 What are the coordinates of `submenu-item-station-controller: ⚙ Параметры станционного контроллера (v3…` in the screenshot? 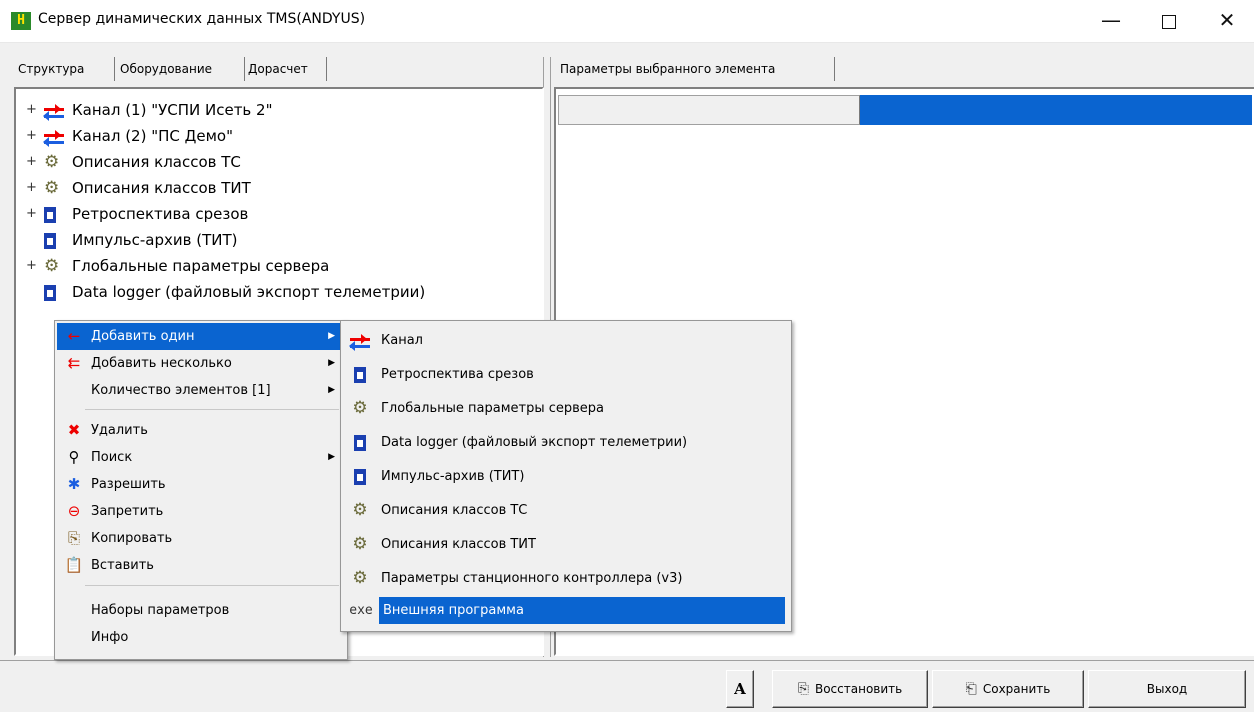 It's located at (565, 578).